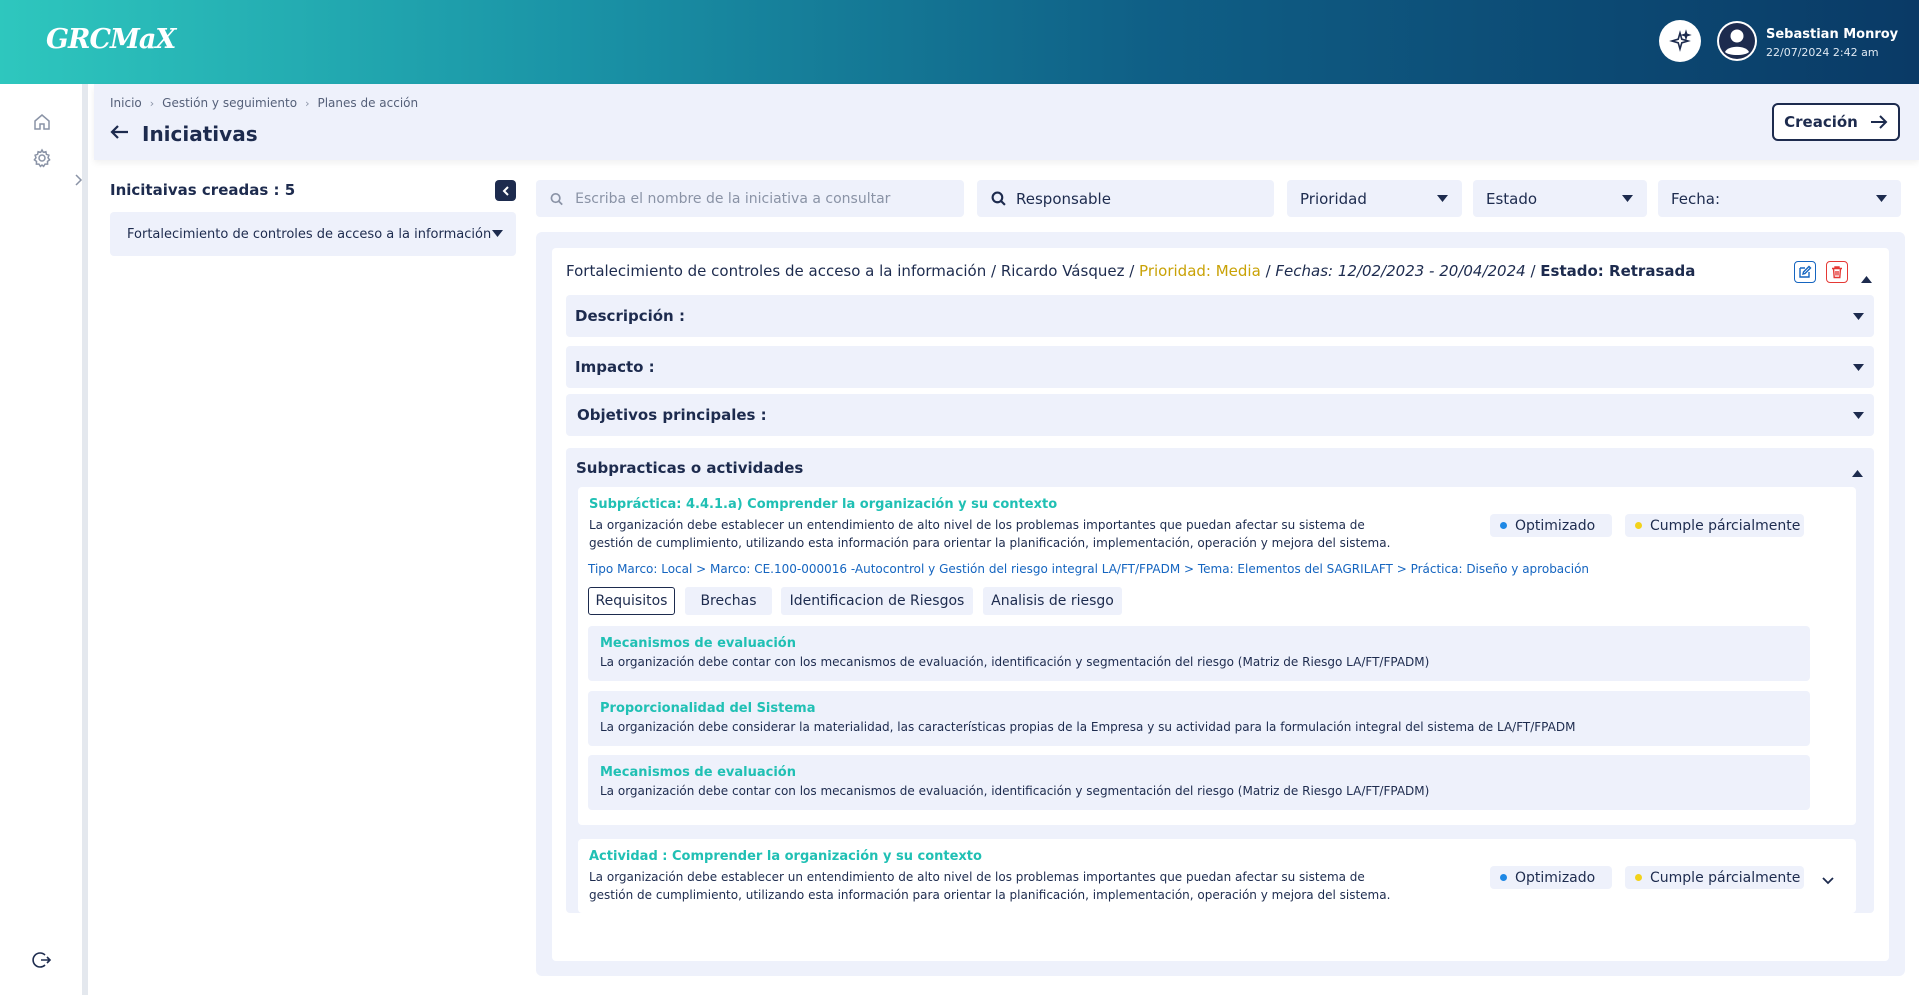  I want to click on user-avatar, so click(1737, 41).